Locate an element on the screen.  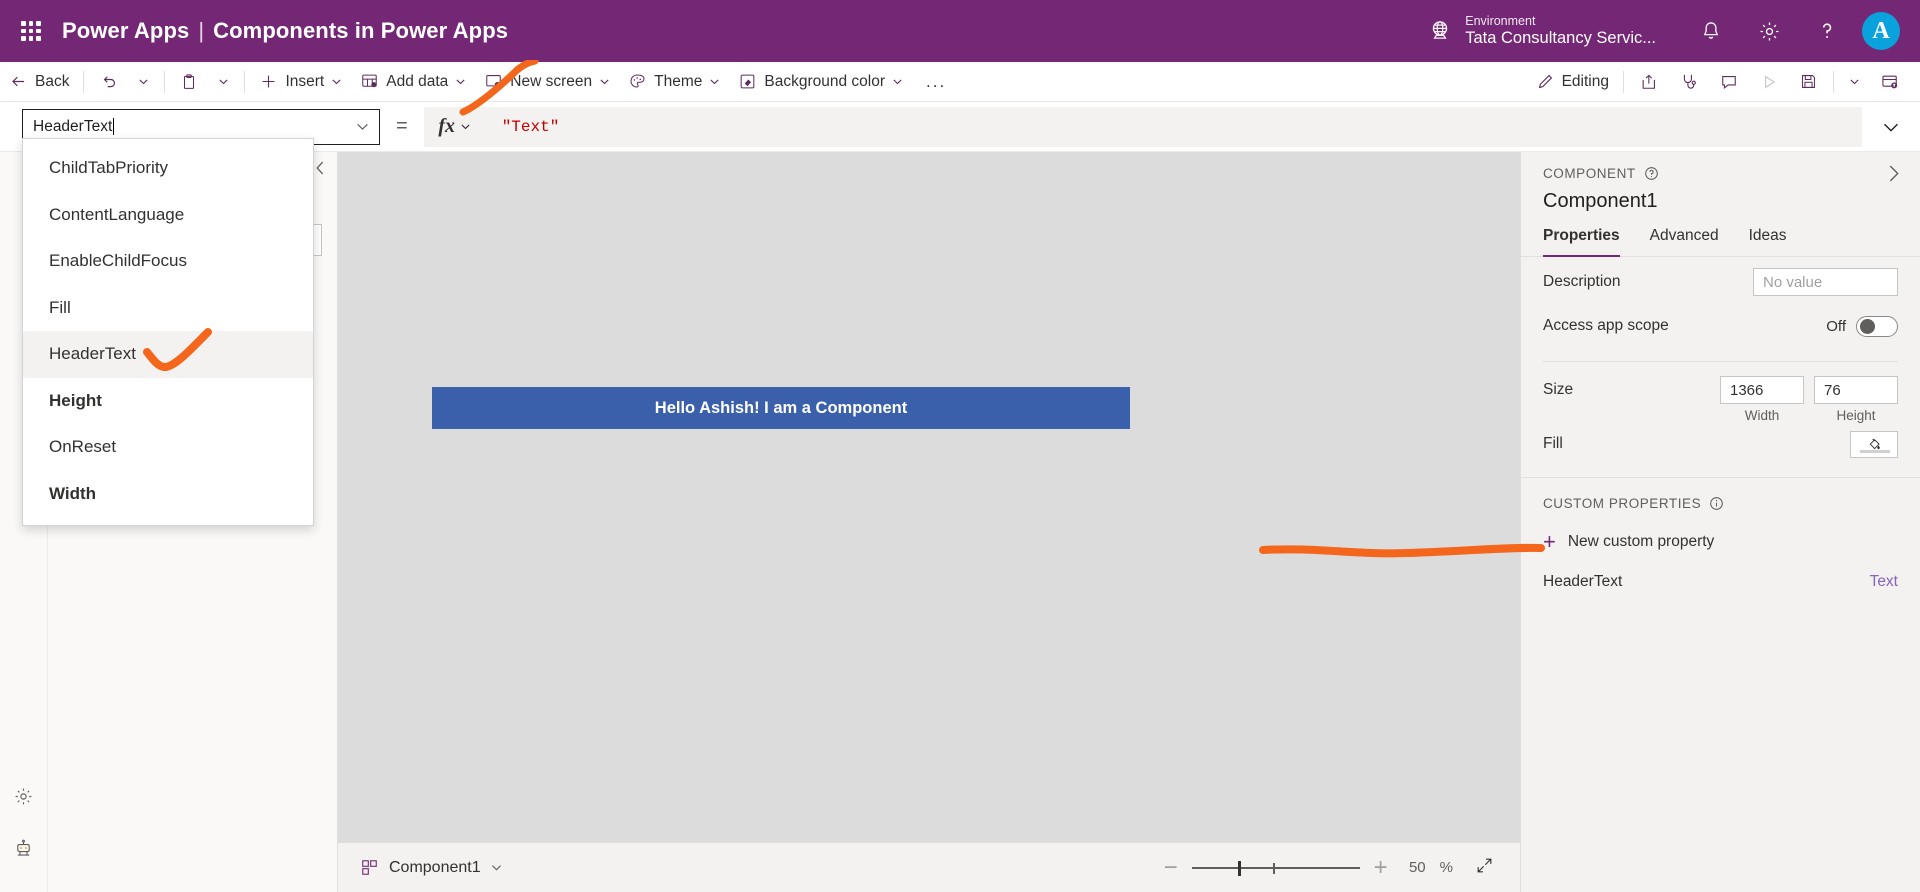
height-field-group: 76 Height is located at coordinates (1856, 399).